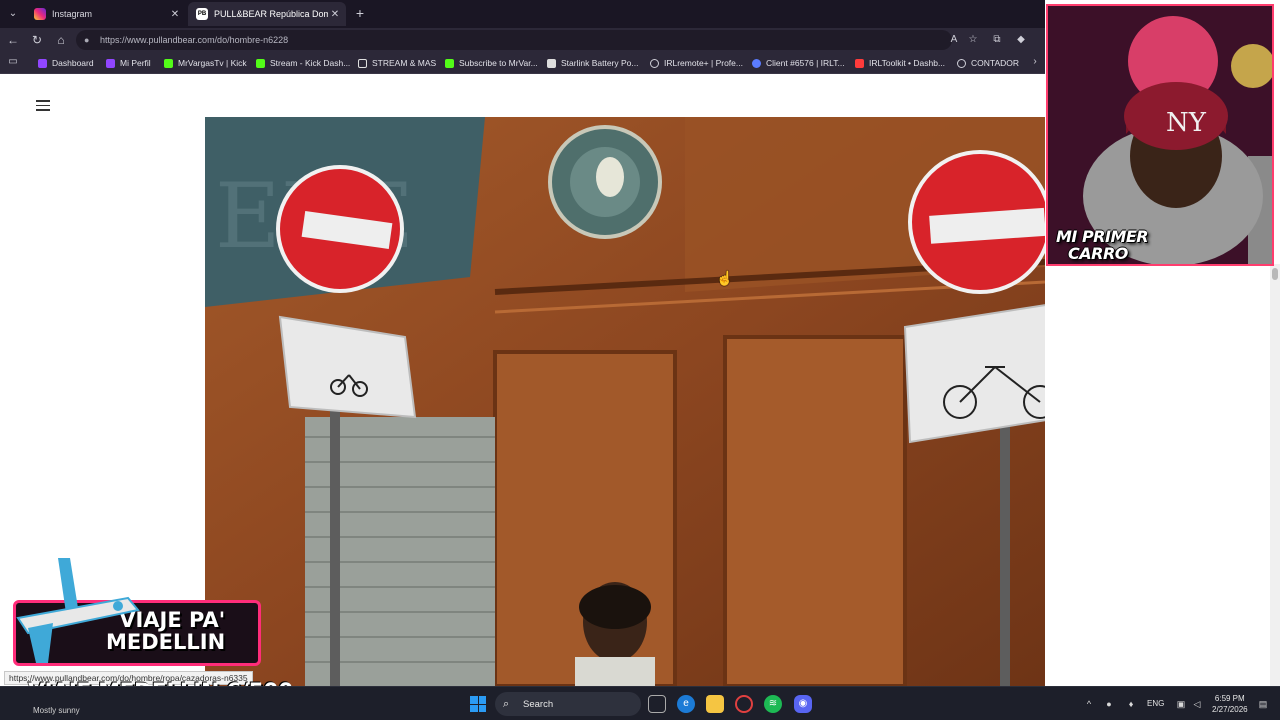  What do you see at coordinates (40, 14) in the screenshot?
I see `instagram-icon` at bounding box center [40, 14].